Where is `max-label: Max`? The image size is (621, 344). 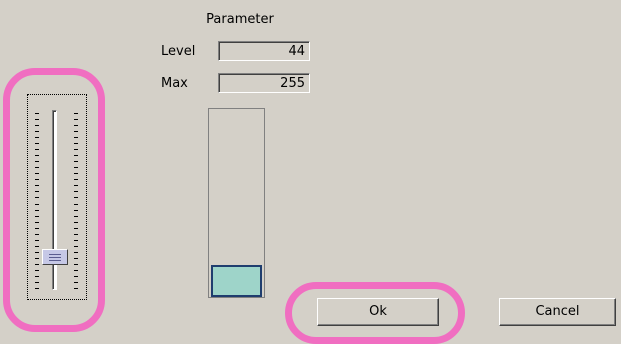 max-label: Max is located at coordinates (174, 83).